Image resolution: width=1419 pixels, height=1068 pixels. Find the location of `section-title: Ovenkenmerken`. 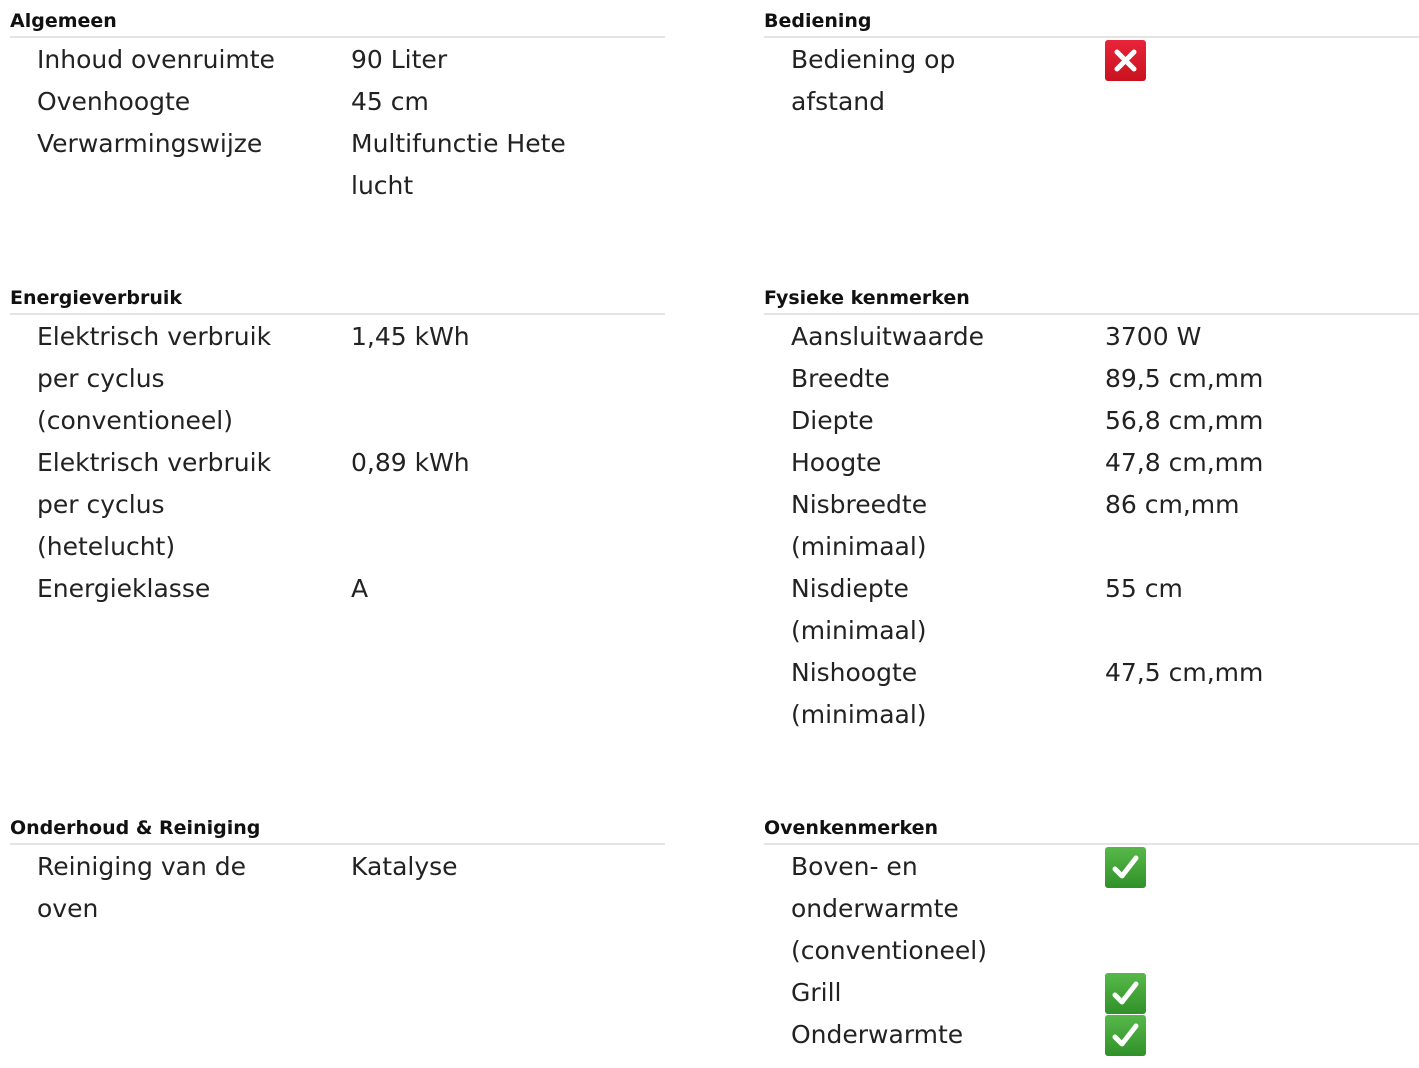

section-title: Ovenkenmerken is located at coordinates (1091, 831).